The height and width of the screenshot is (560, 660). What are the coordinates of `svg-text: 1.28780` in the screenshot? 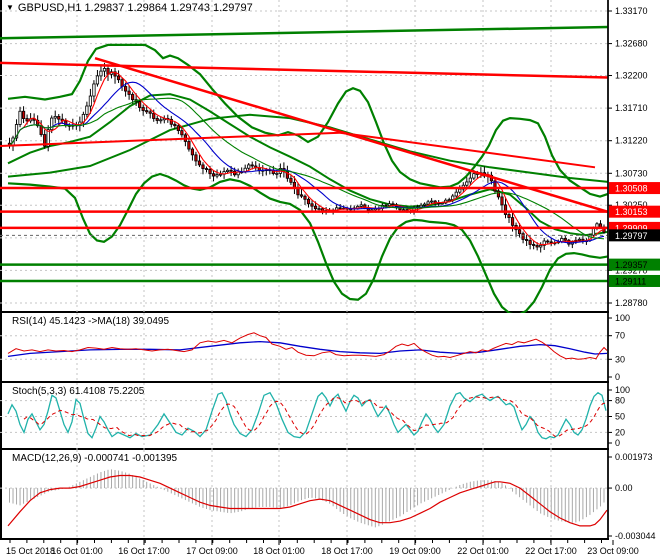 It's located at (631, 303).